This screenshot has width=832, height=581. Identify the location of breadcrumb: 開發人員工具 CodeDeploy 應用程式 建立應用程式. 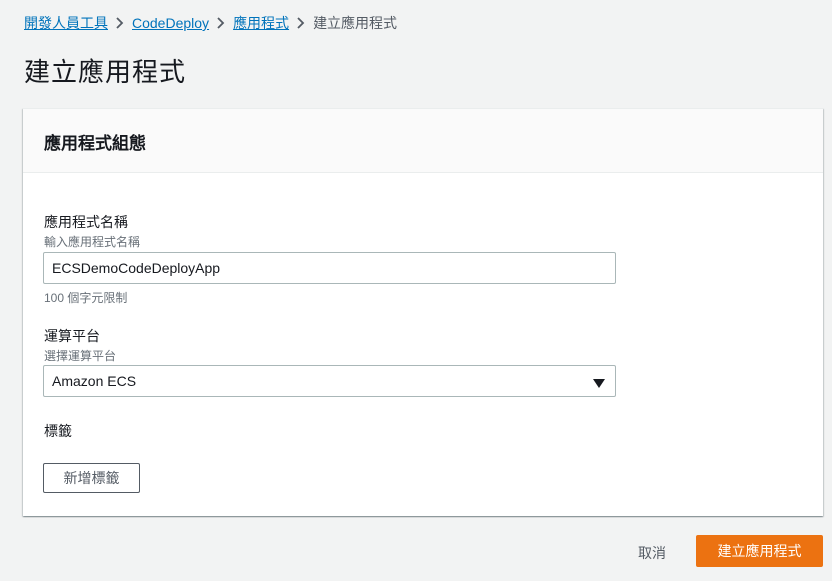
(210, 23).